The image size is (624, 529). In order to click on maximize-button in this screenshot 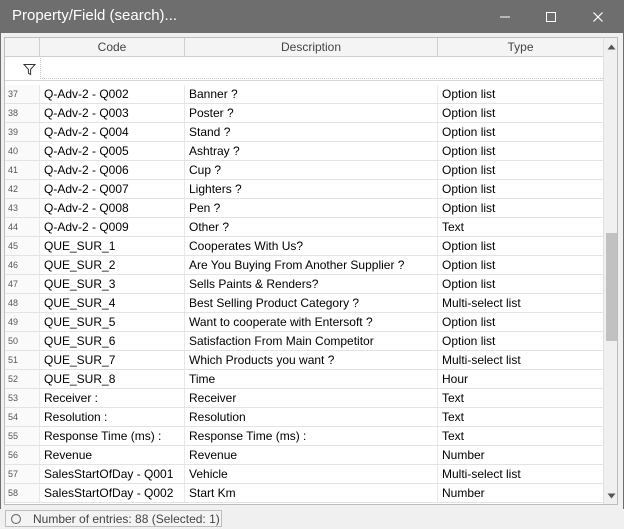, I will do `click(551, 16)`.